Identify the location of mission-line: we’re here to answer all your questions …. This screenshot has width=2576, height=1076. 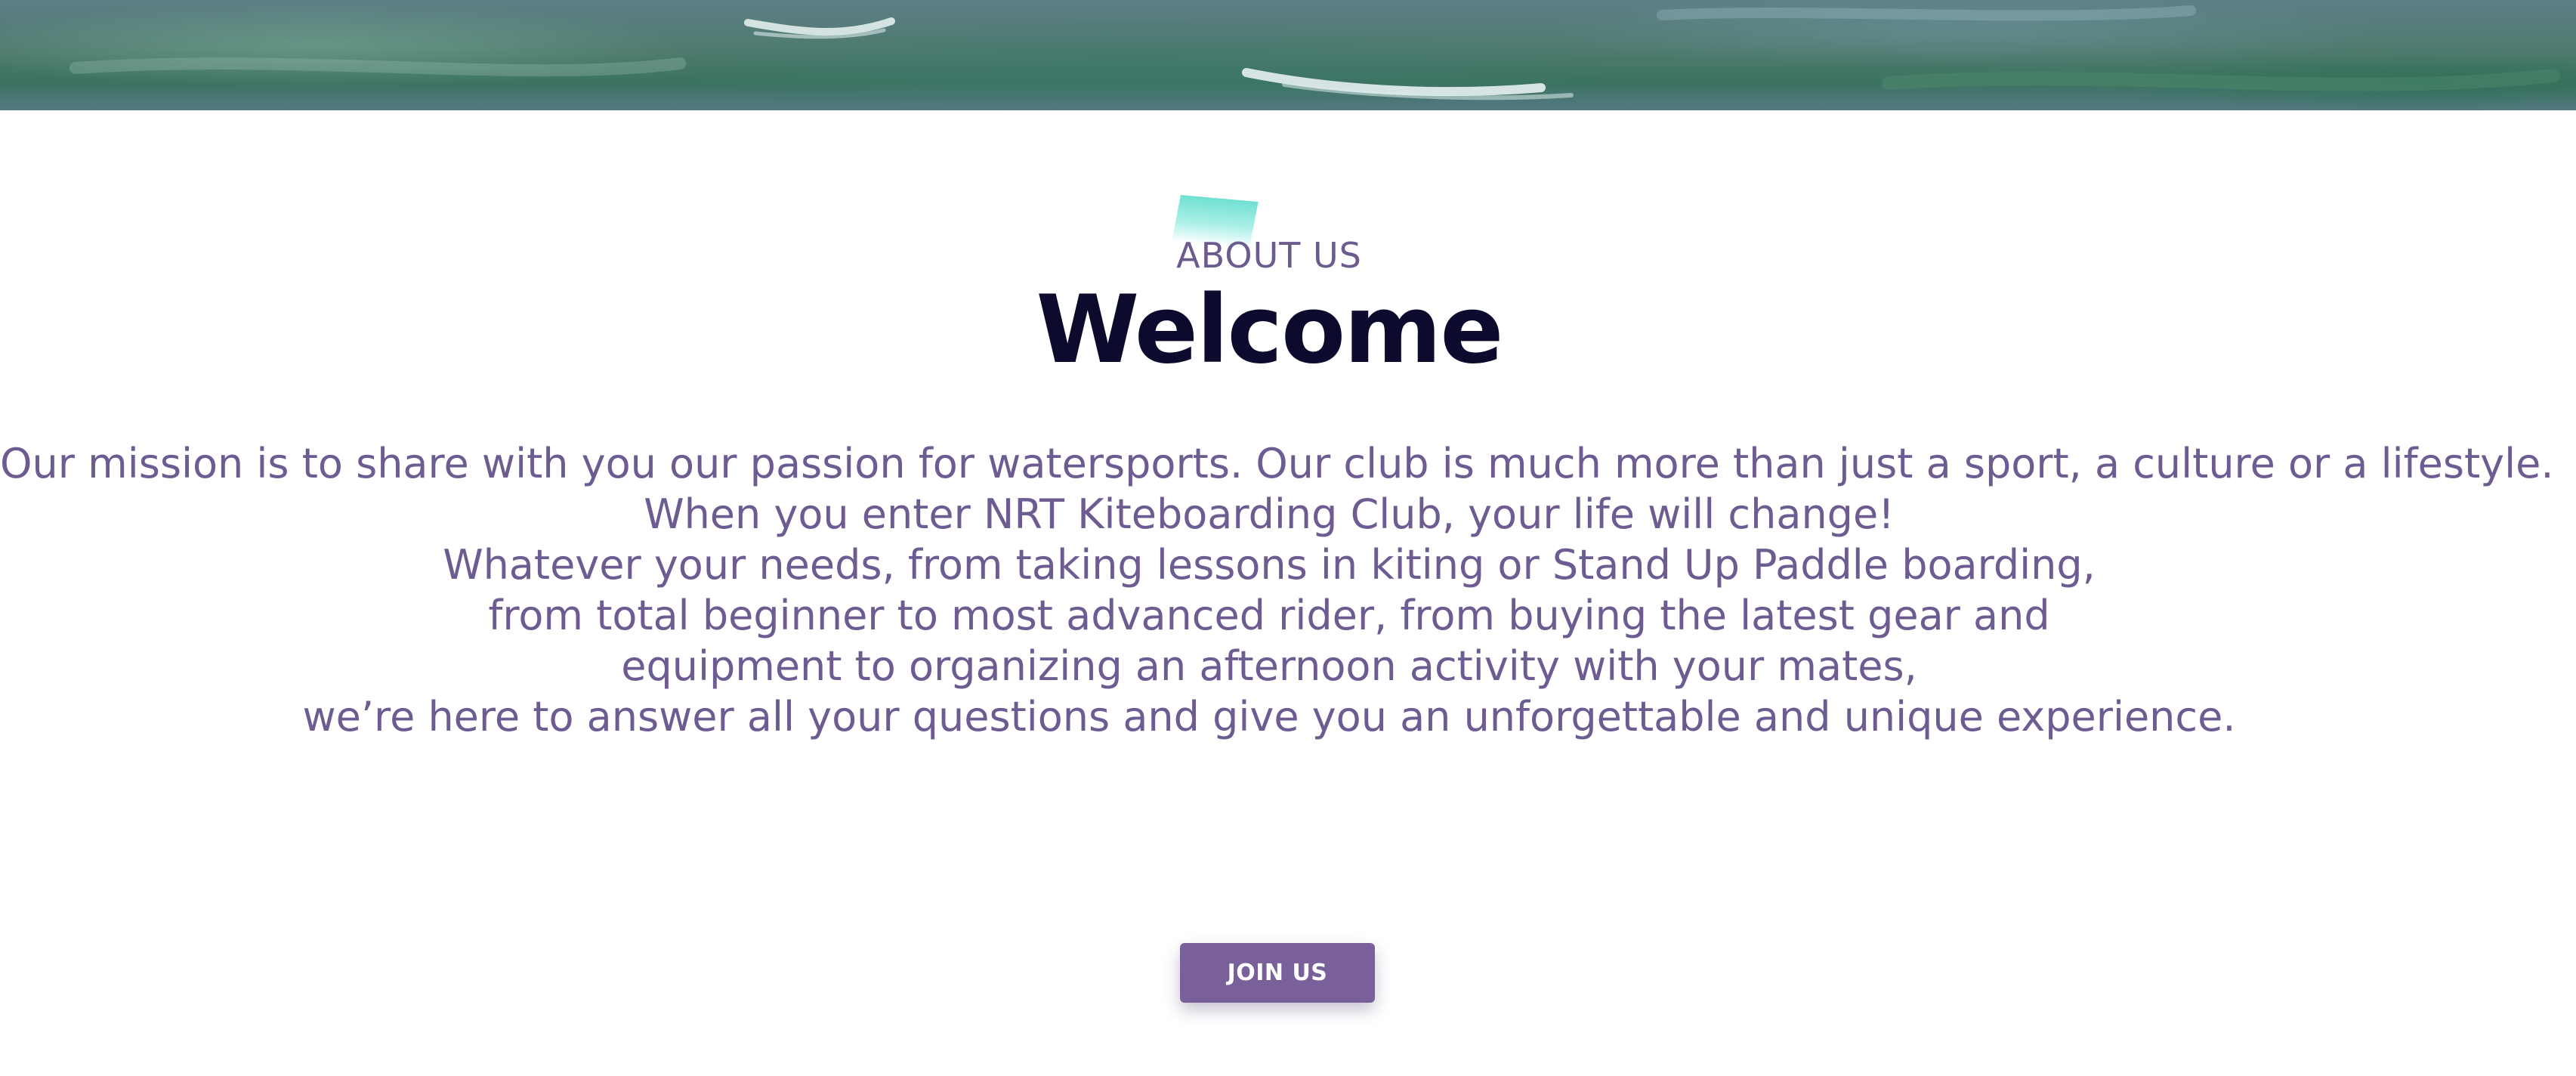
(1269, 717).